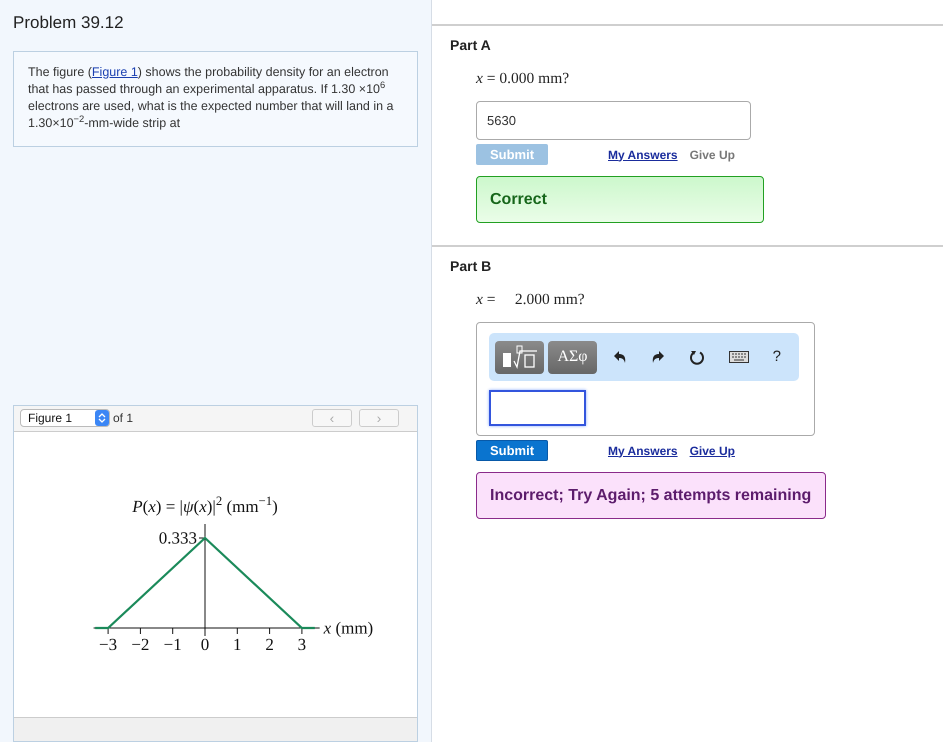 The width and height of the screenshot is (943, 742). I want to click on axis-label: x (mm), so click(349, 627).